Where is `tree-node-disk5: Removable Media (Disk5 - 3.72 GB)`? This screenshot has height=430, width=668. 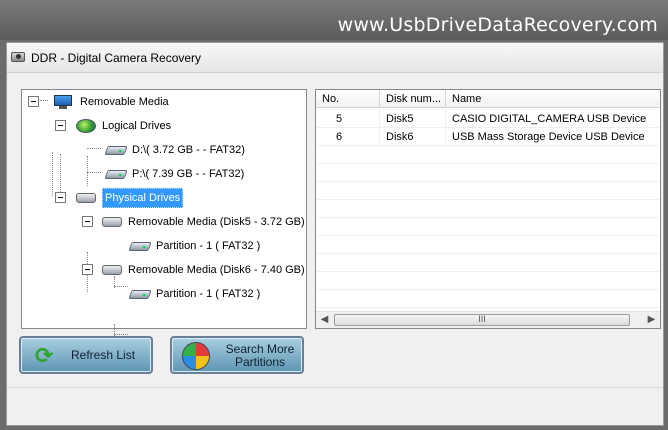 tree-node-disk5: Removable Media (Disk5 - 3.72 GB) is located at coordinates (203, 222).